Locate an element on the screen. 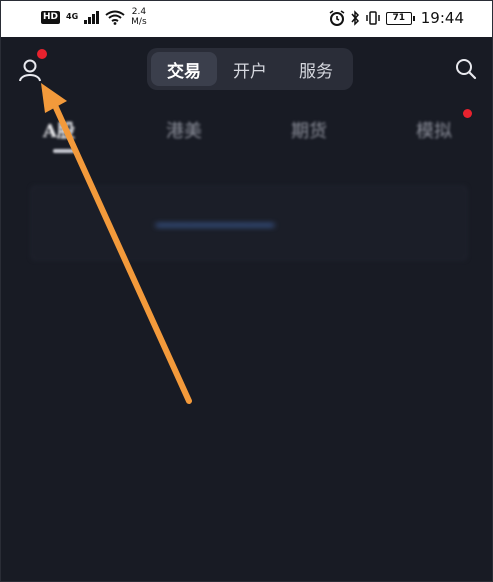 The image size is (493, 582). segment-open-account: 开户 is located at coordinates (250, 69).